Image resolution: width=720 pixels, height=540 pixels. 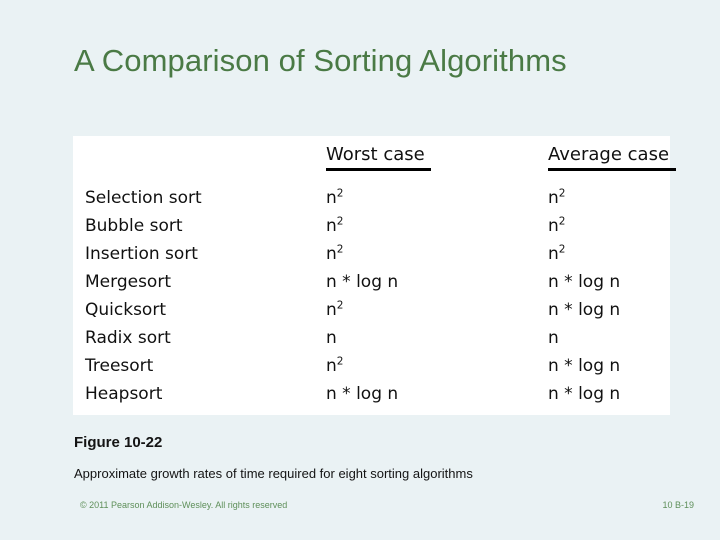 I want to click on table-row: Heapsort n * log n n * log n, so click(x=371, y=394).